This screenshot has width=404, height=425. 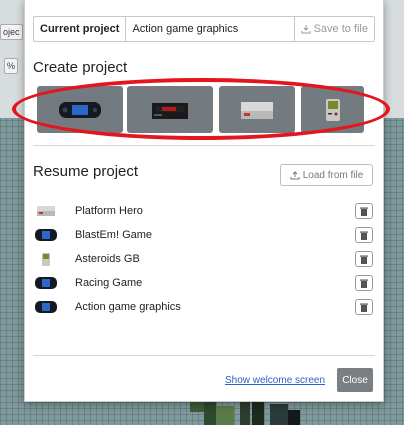 I want to click on section-divider, so click(x=204, y=145).